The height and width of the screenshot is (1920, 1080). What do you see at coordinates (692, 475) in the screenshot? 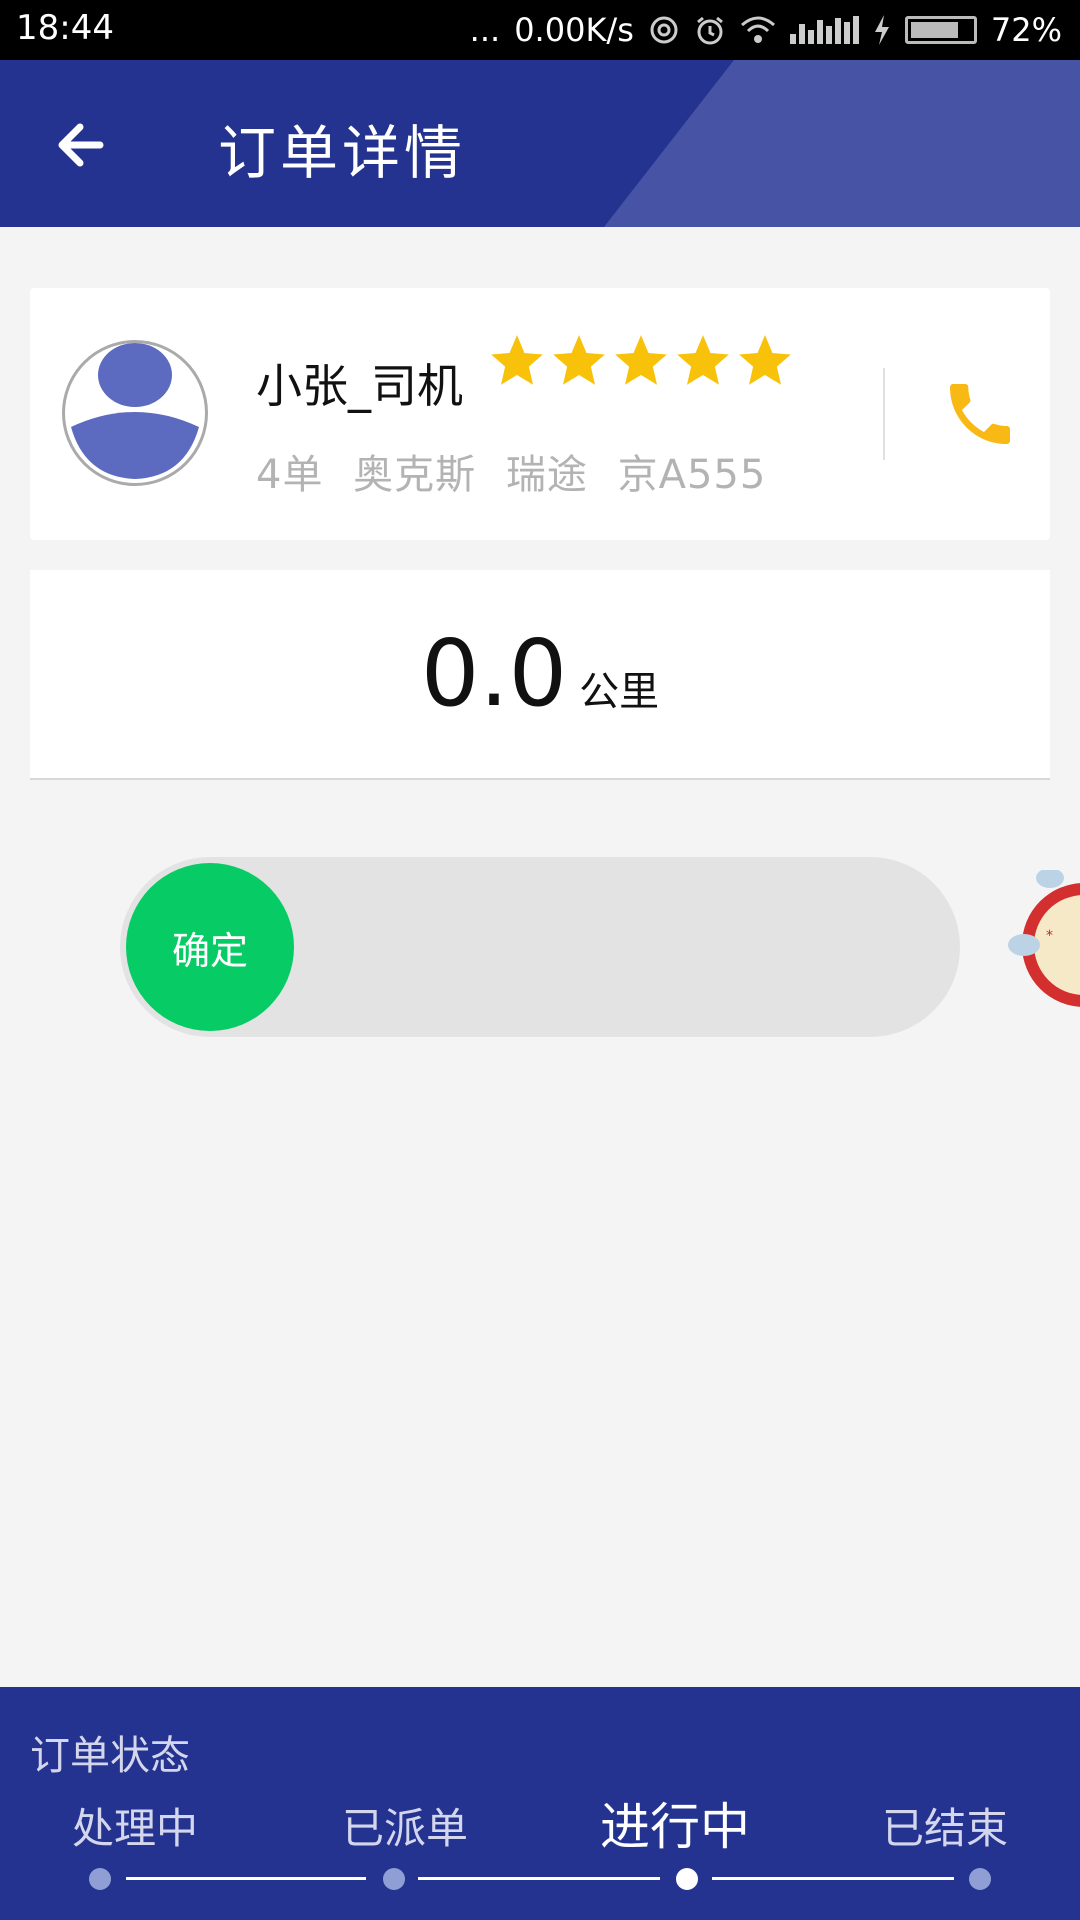
I see `license-plate: 京A555` at bounding box center [692, 475].